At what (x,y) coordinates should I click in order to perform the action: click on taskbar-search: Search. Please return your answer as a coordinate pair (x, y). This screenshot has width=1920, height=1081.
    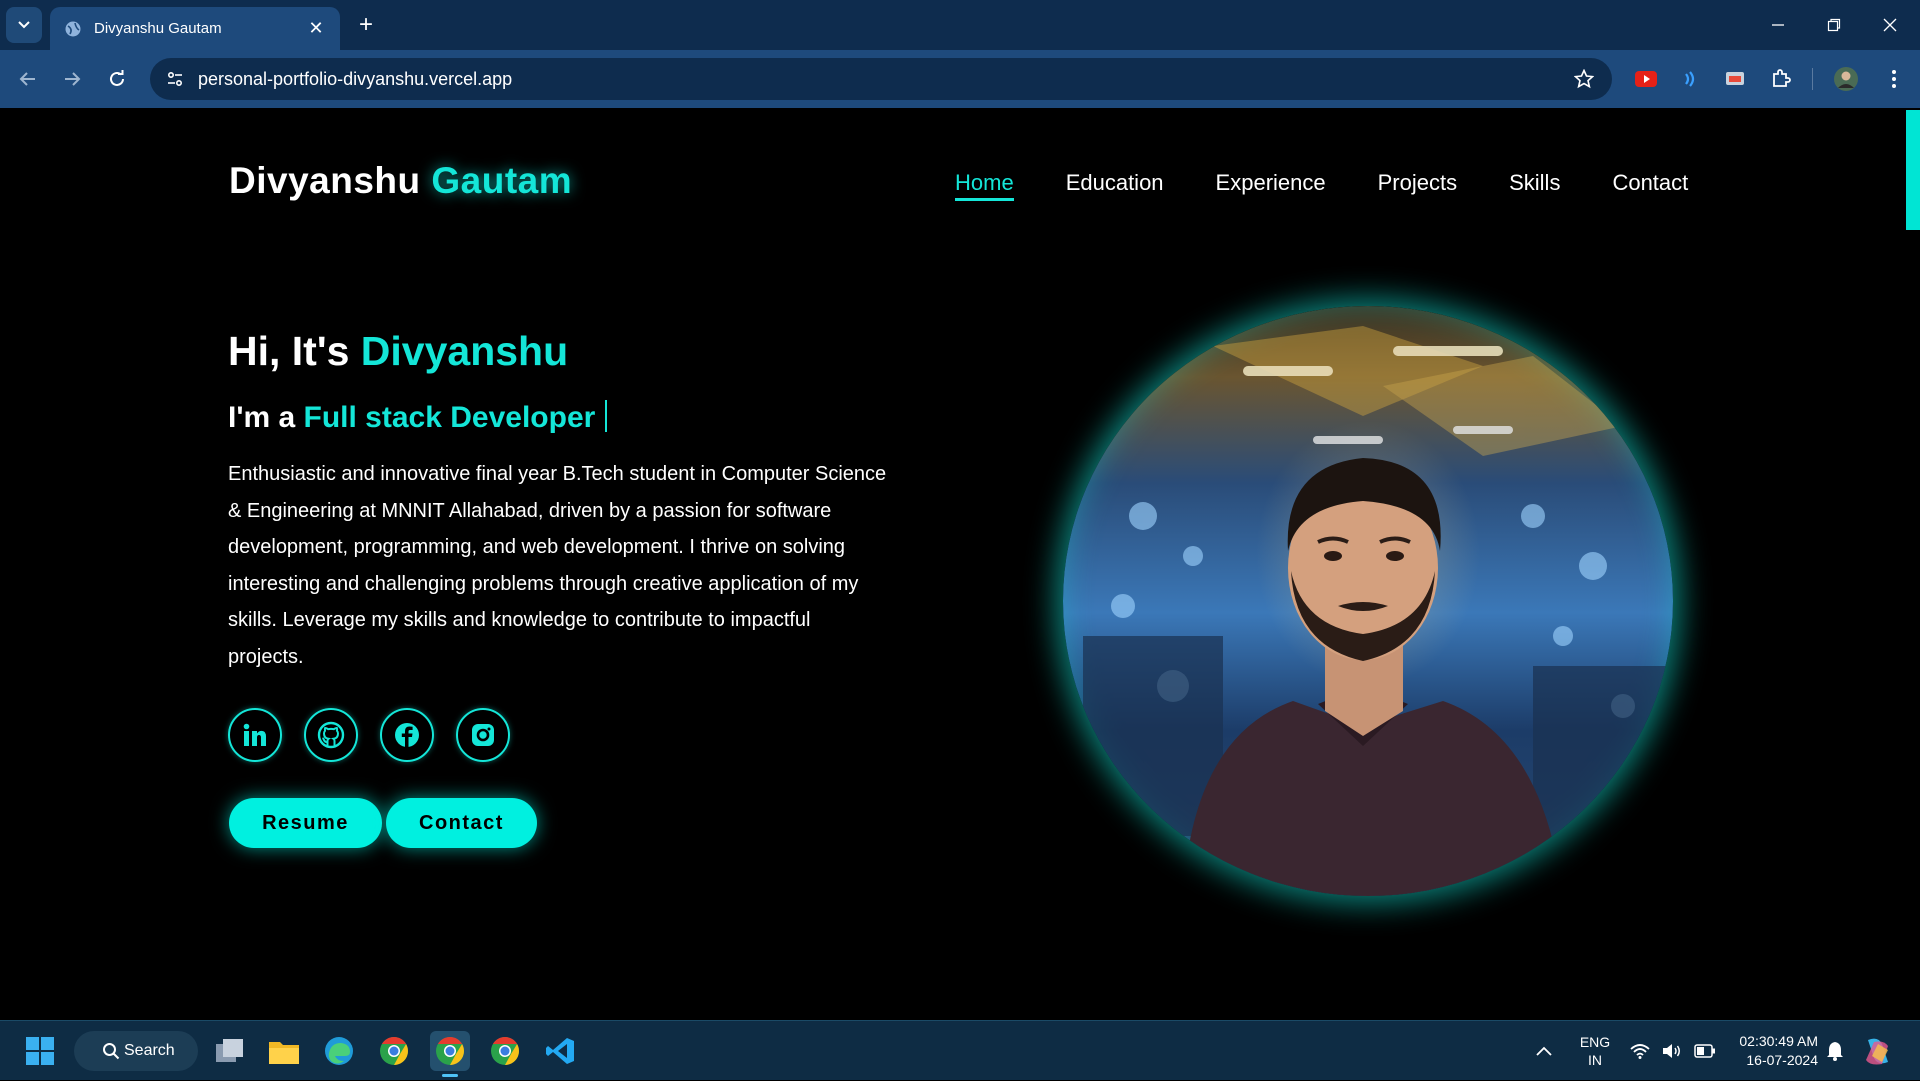
    Looking at the image, I should click on (136, 1051).